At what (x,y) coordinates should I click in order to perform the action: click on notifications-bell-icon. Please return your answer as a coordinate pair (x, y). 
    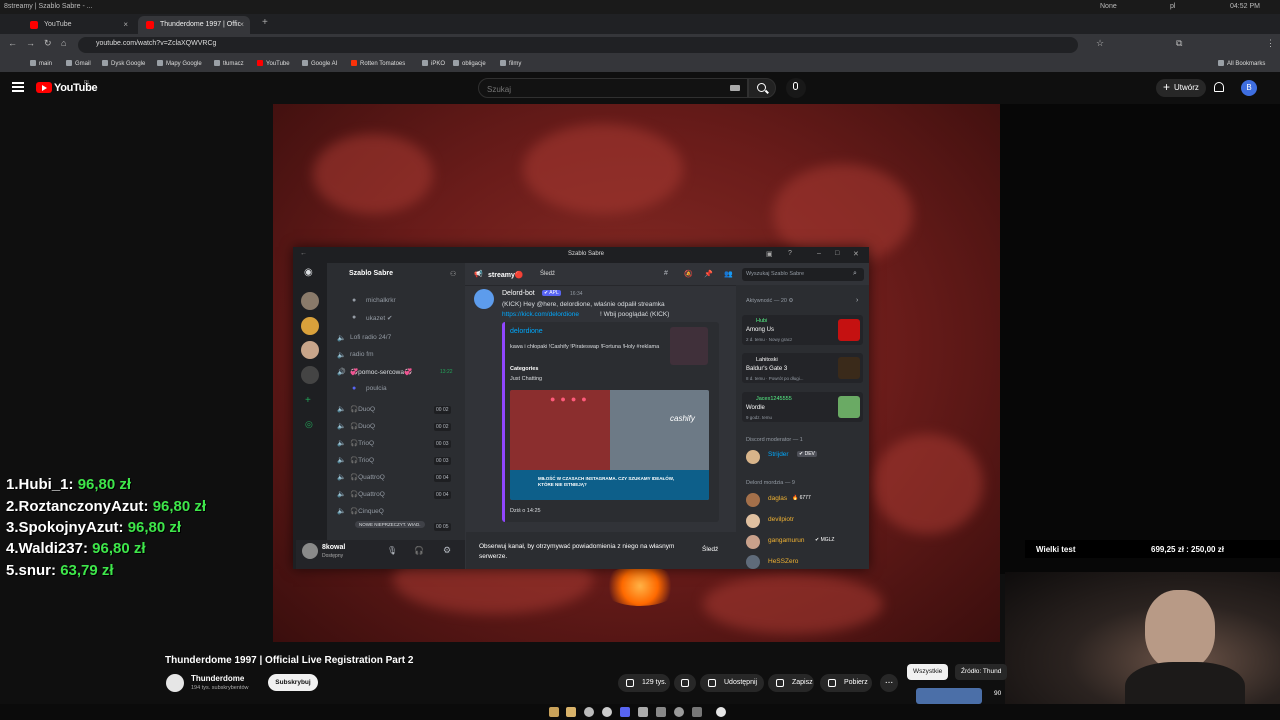
    Looking at the image, I should click on (1219, 87).